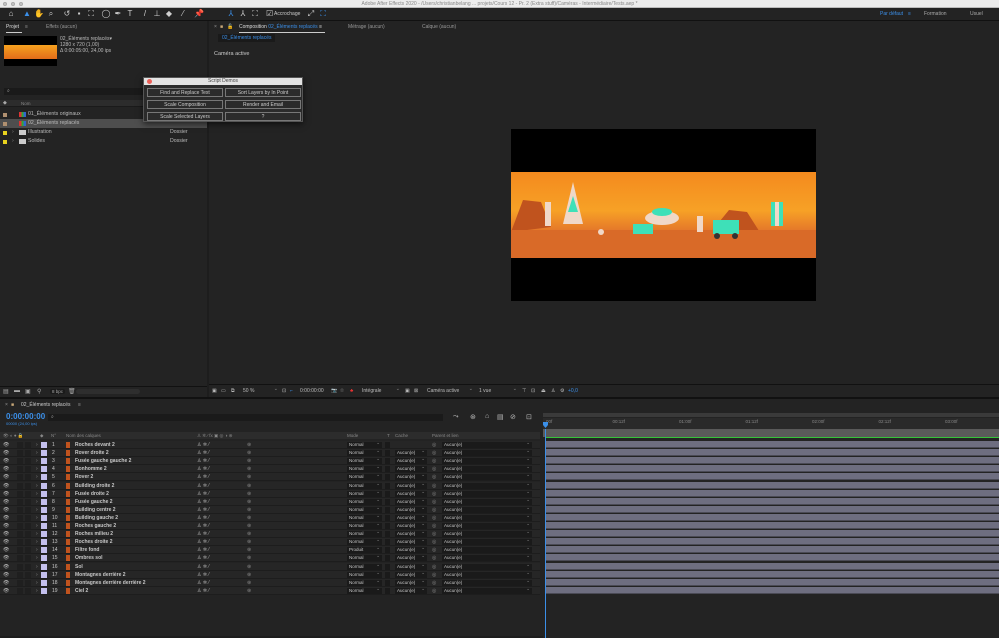  What do you see at coordinates (199, 14) in the screenshot?
I see `puppet-pin-tool-icon: 📌` at bounding box center [199, 14].